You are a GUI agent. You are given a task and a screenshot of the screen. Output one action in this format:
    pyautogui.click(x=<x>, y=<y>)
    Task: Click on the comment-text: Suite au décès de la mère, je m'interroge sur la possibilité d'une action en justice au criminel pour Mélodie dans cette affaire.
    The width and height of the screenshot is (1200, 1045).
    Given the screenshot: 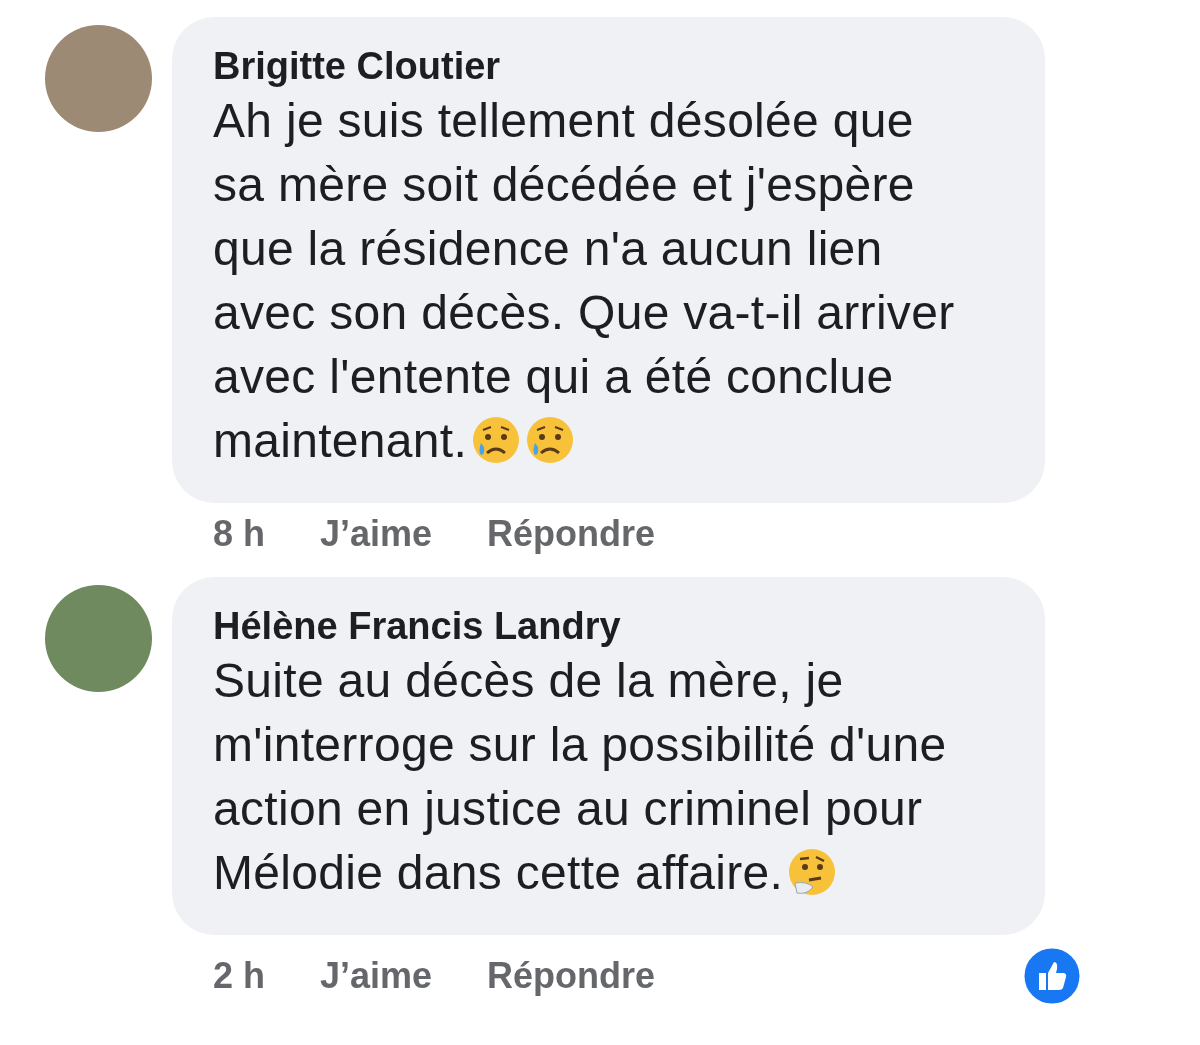 What is the action you would take?
    pyautogui.click(x=580, y=777)
    